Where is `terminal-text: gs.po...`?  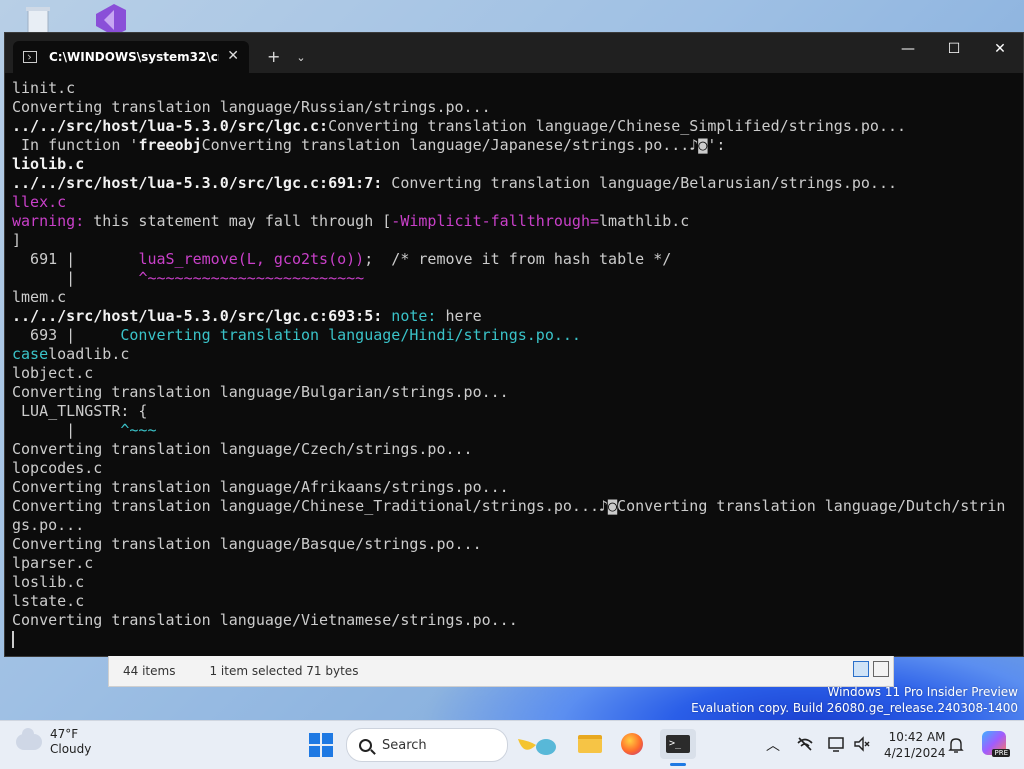 terminal-text: gs.po... is located at coordinates (48, 525).